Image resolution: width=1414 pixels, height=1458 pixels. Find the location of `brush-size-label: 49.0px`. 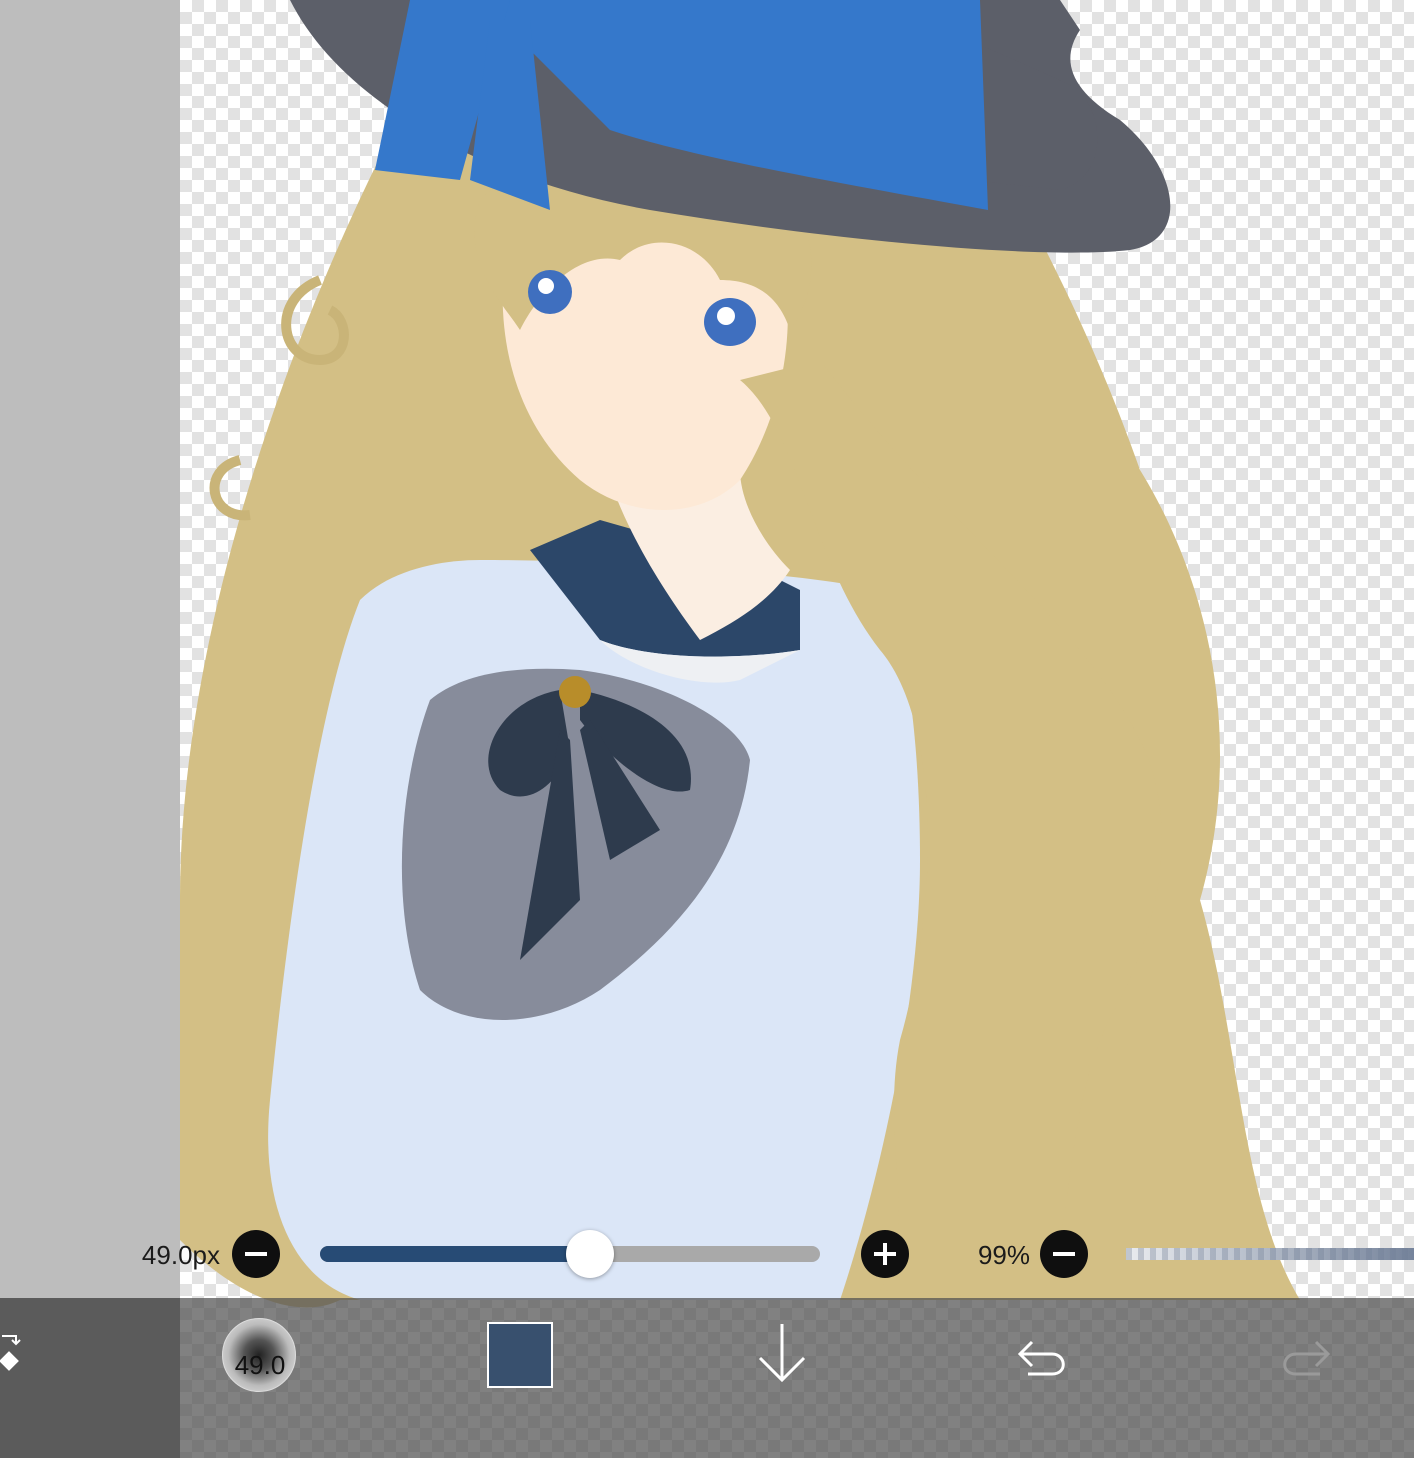

brush-size-label: 49.0px is located at coordinates (180, 1255).